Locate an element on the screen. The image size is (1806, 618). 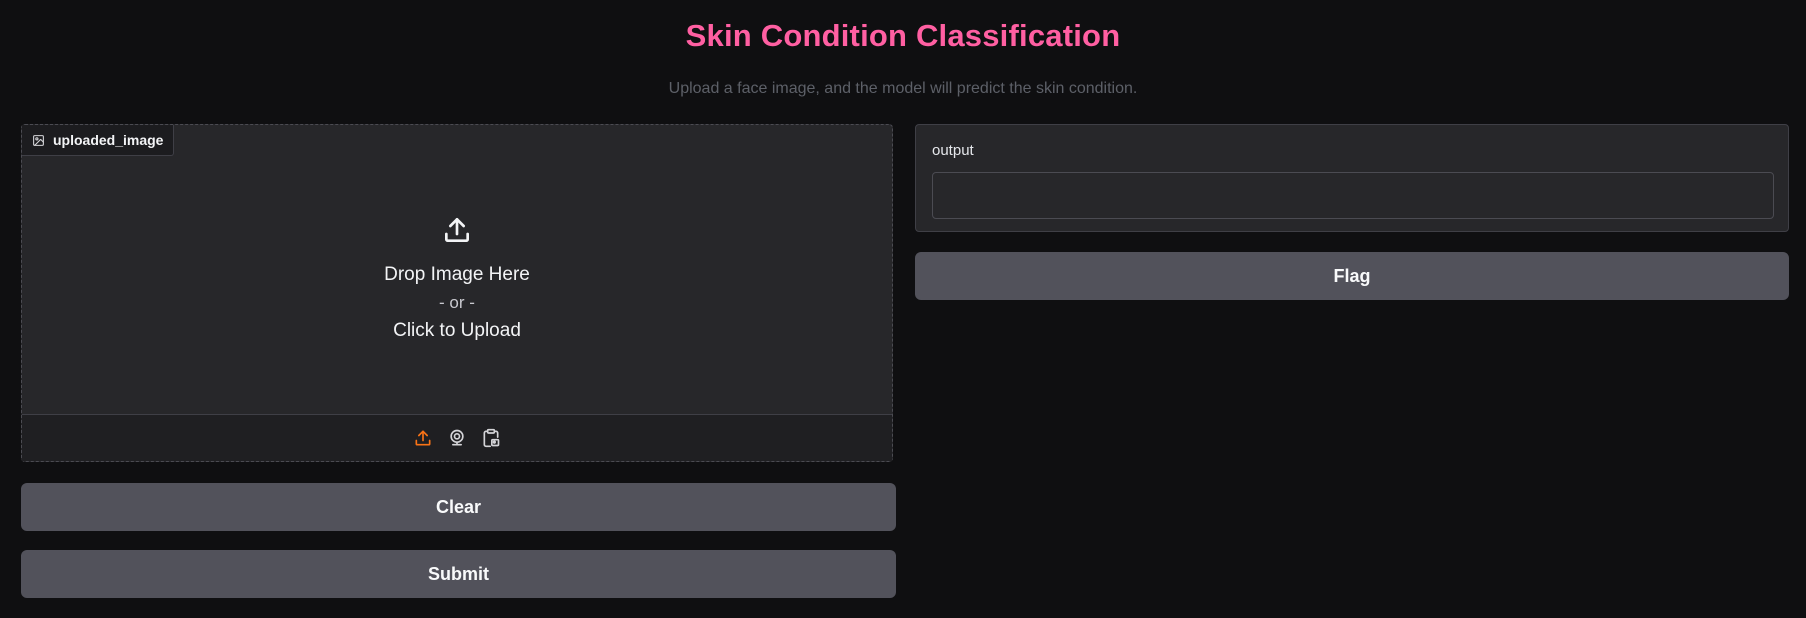
webcam-icon is located at coordinates (457, 438).